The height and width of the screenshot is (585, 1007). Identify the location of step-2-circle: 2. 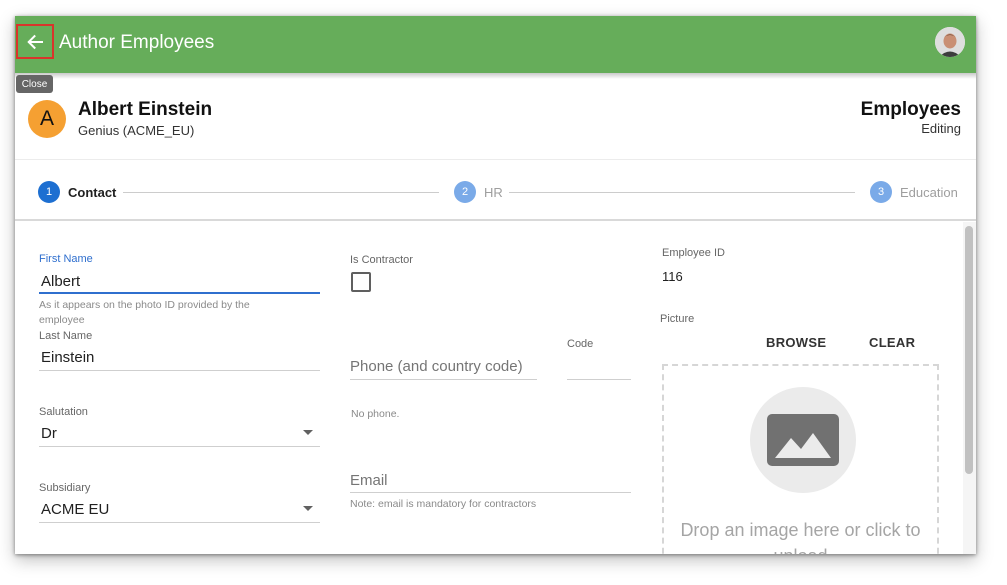
(465, 192).